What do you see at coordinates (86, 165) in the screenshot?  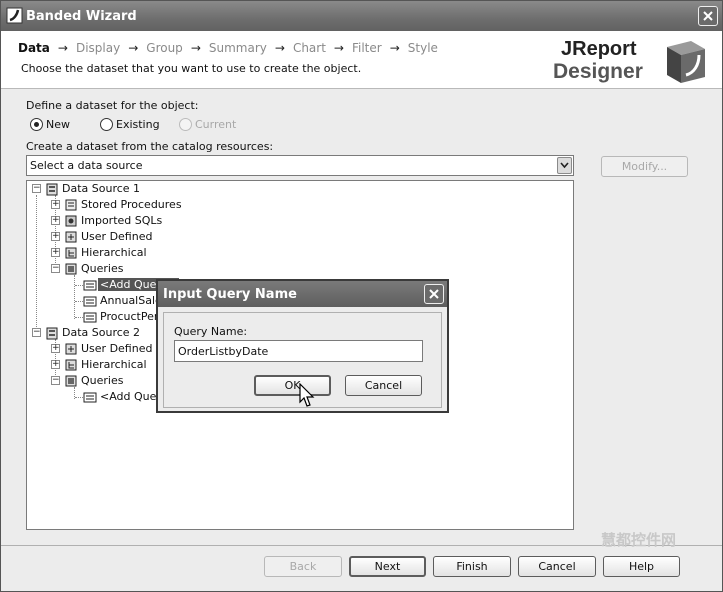 I see `data-source-select-value: Select a data source` at bounding box center [86, 165].